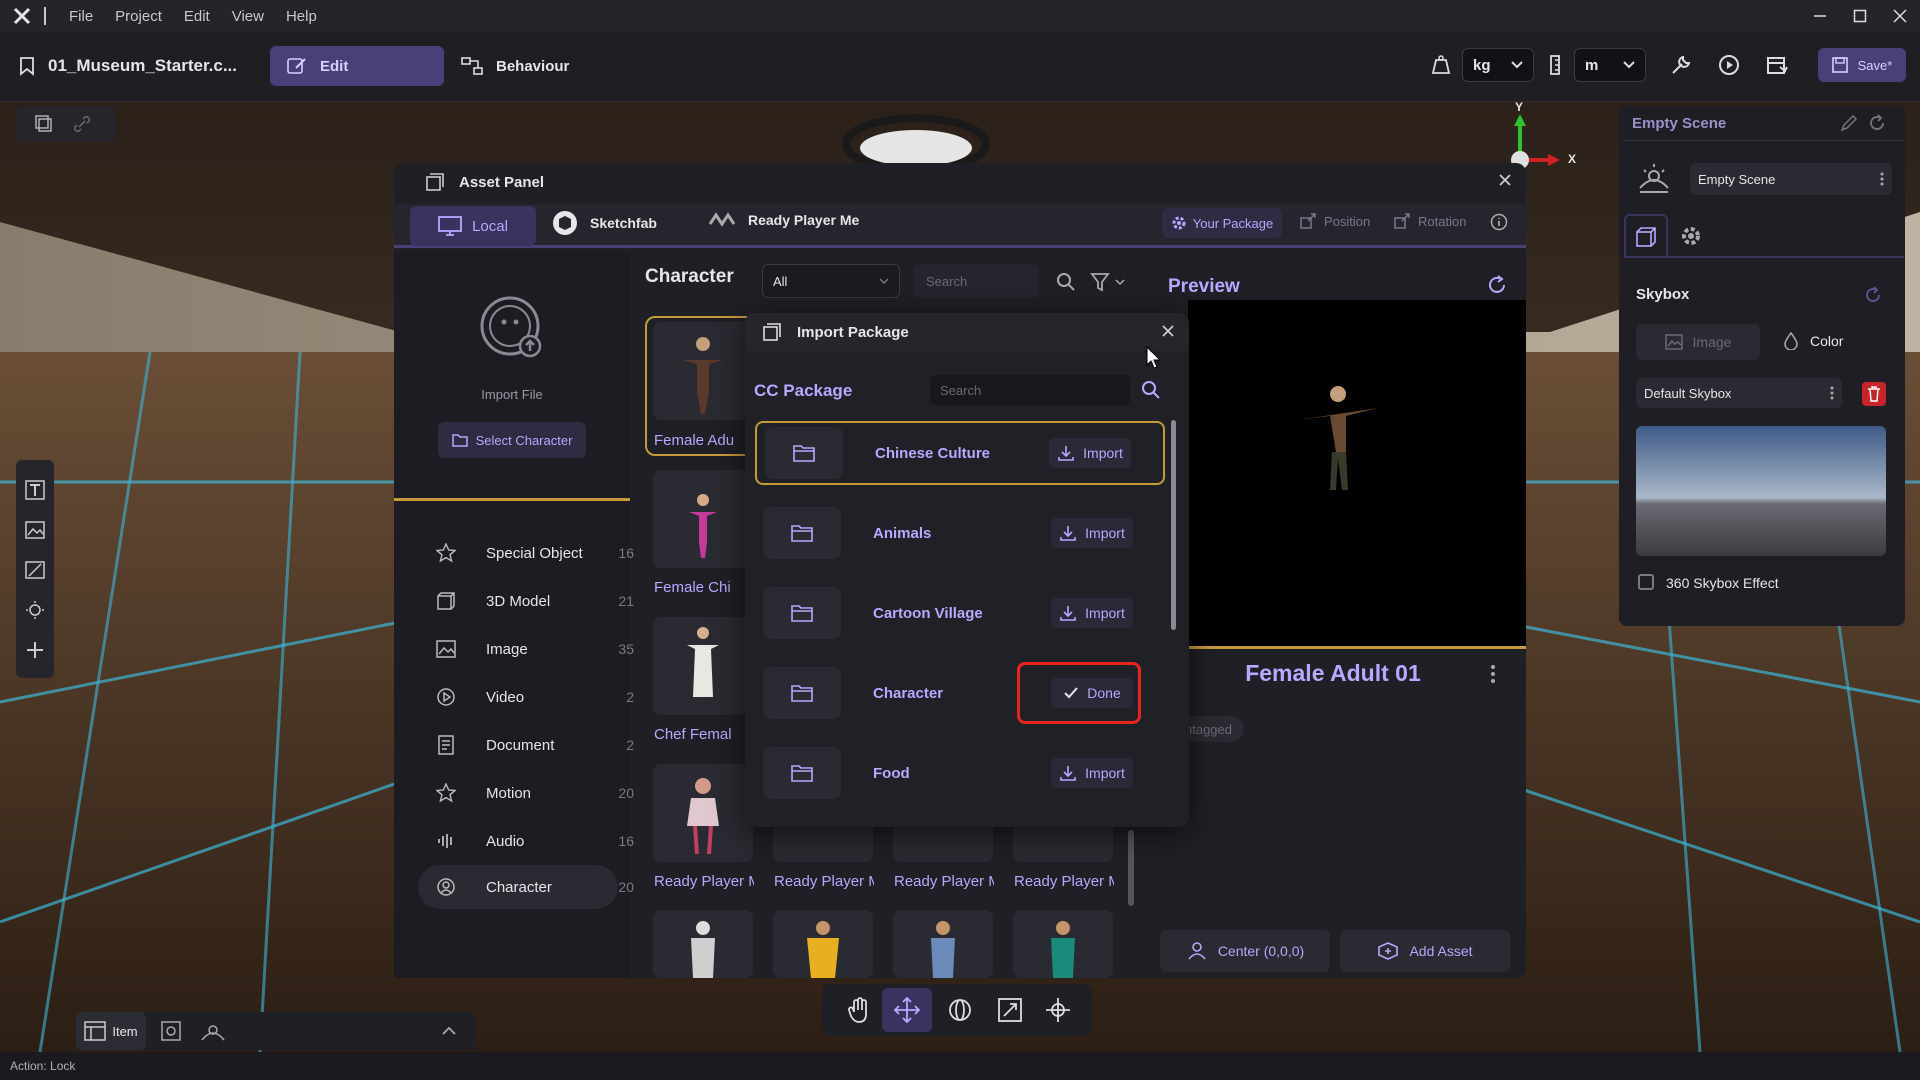  Describe the element at coordinates (1860, 16) in the screenshot. I see `maximize-icon` at that location.